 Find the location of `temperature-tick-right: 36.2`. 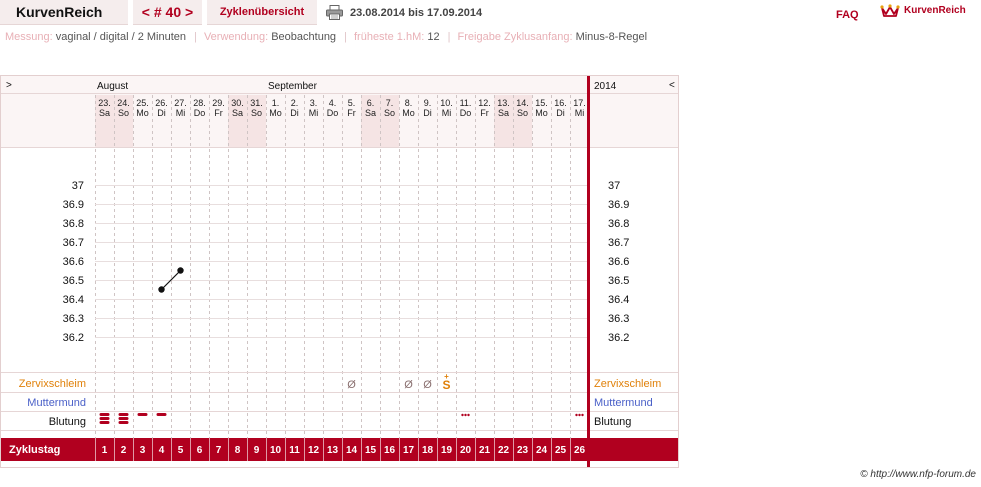

temperature-tick-right: 36.2 is located at coordinates (618, 338).